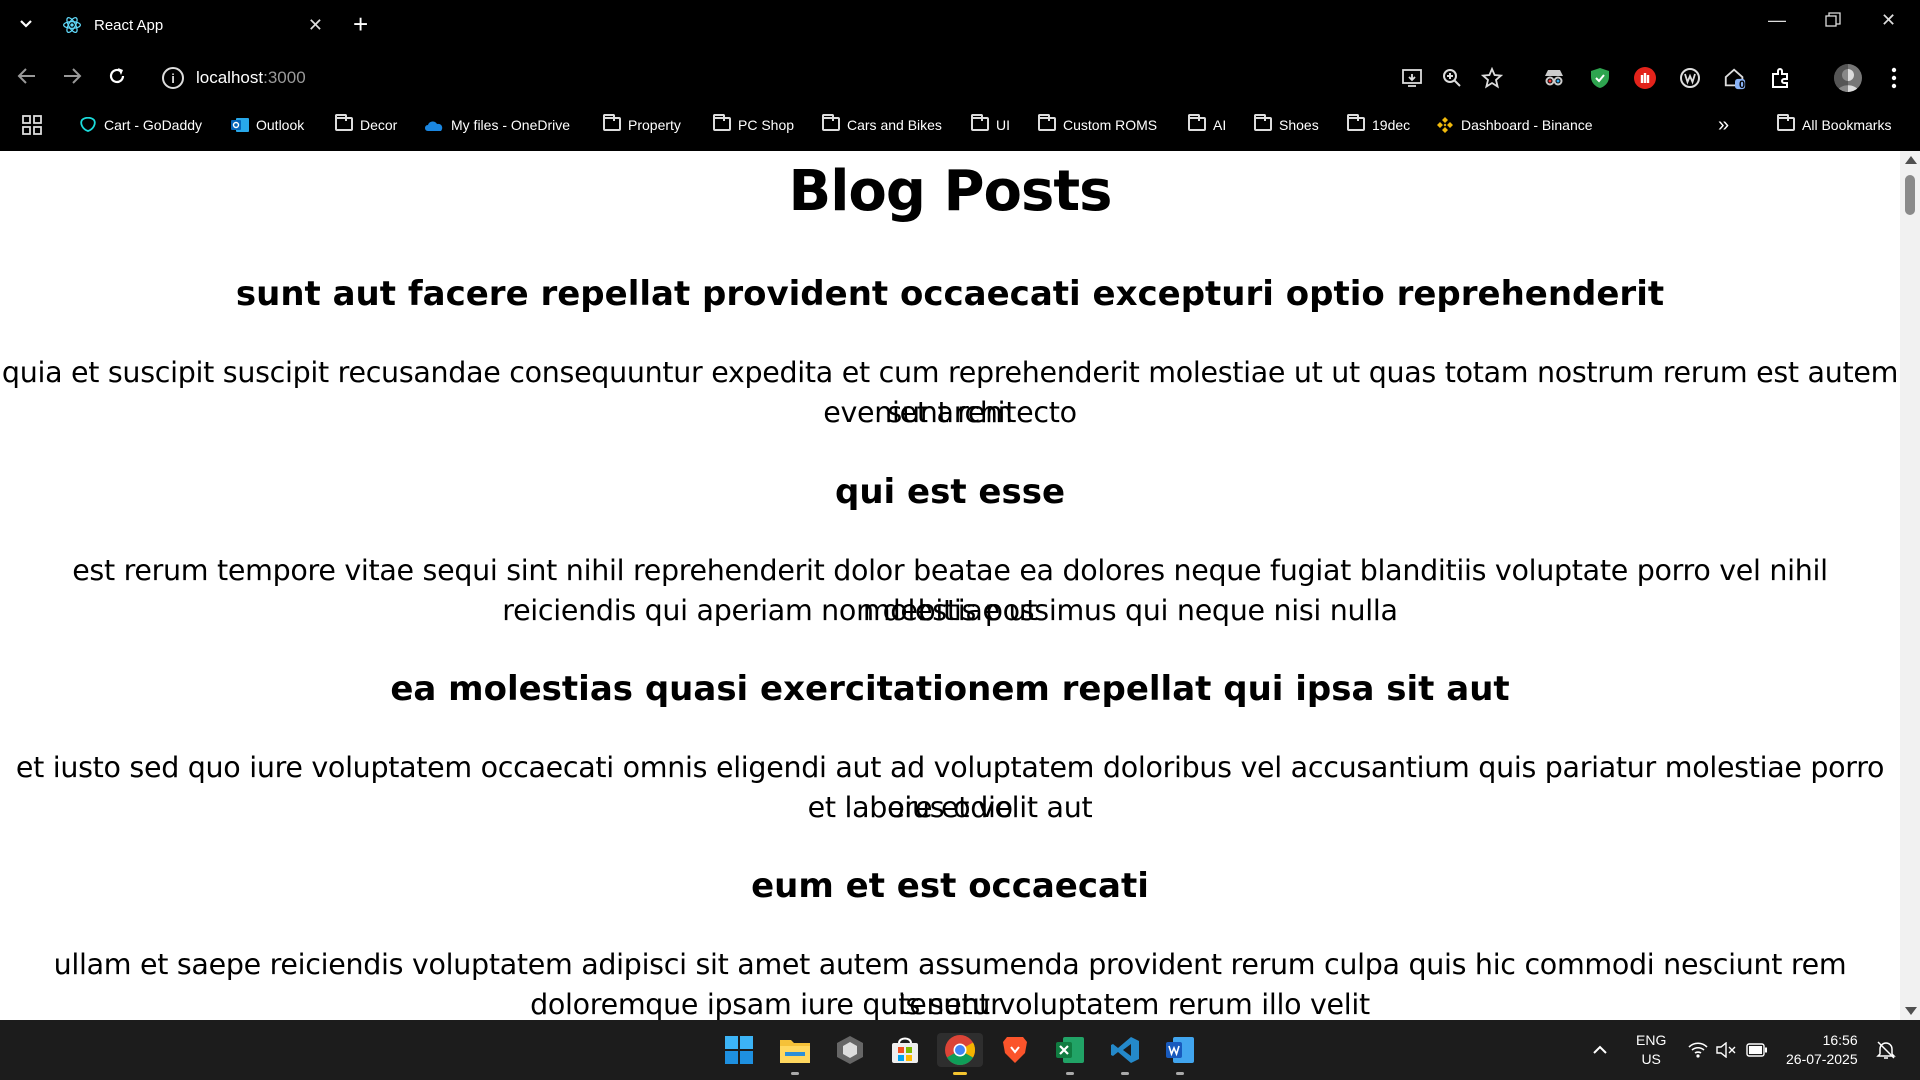  Describe the element at coordinates (905, 1050) in the screenshot. I see `microsoft-store-icon` at that location.